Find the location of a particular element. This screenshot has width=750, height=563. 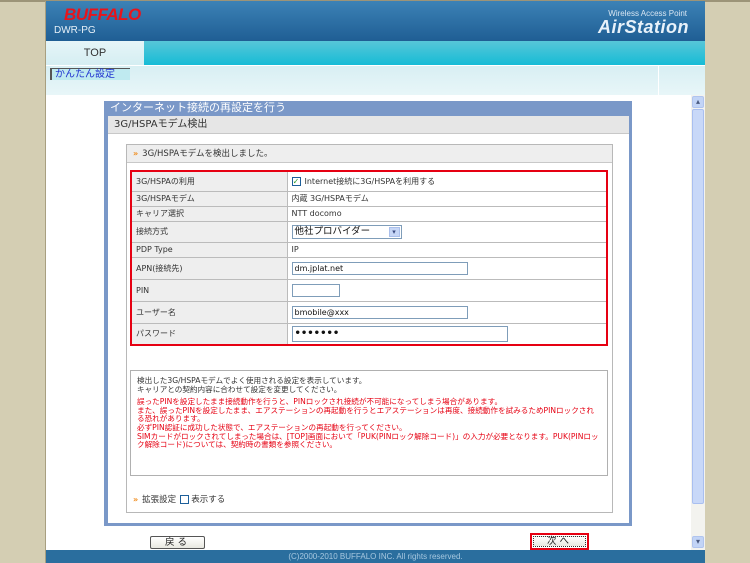

scroll-thumb is located at coordinates (698, 306).